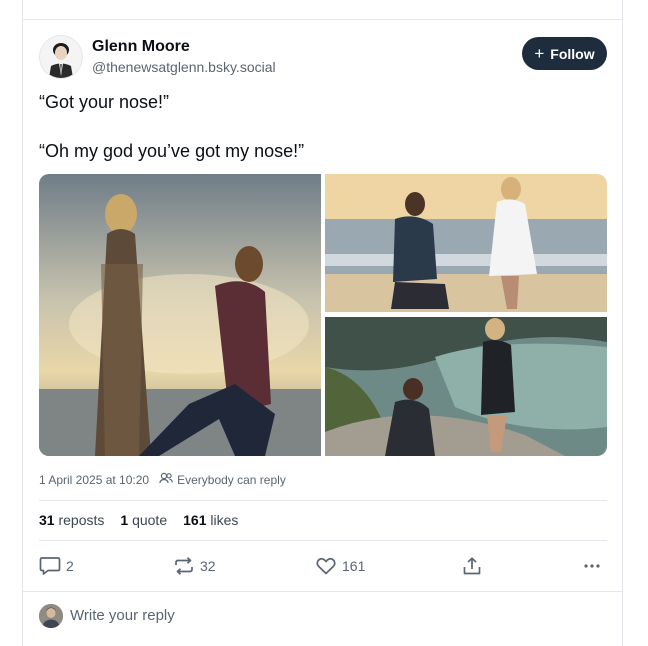  What do you see at coordinates (466, 243) in the screenshot?
I see `photo-proposal-beach` at bounding box center [466, 243].